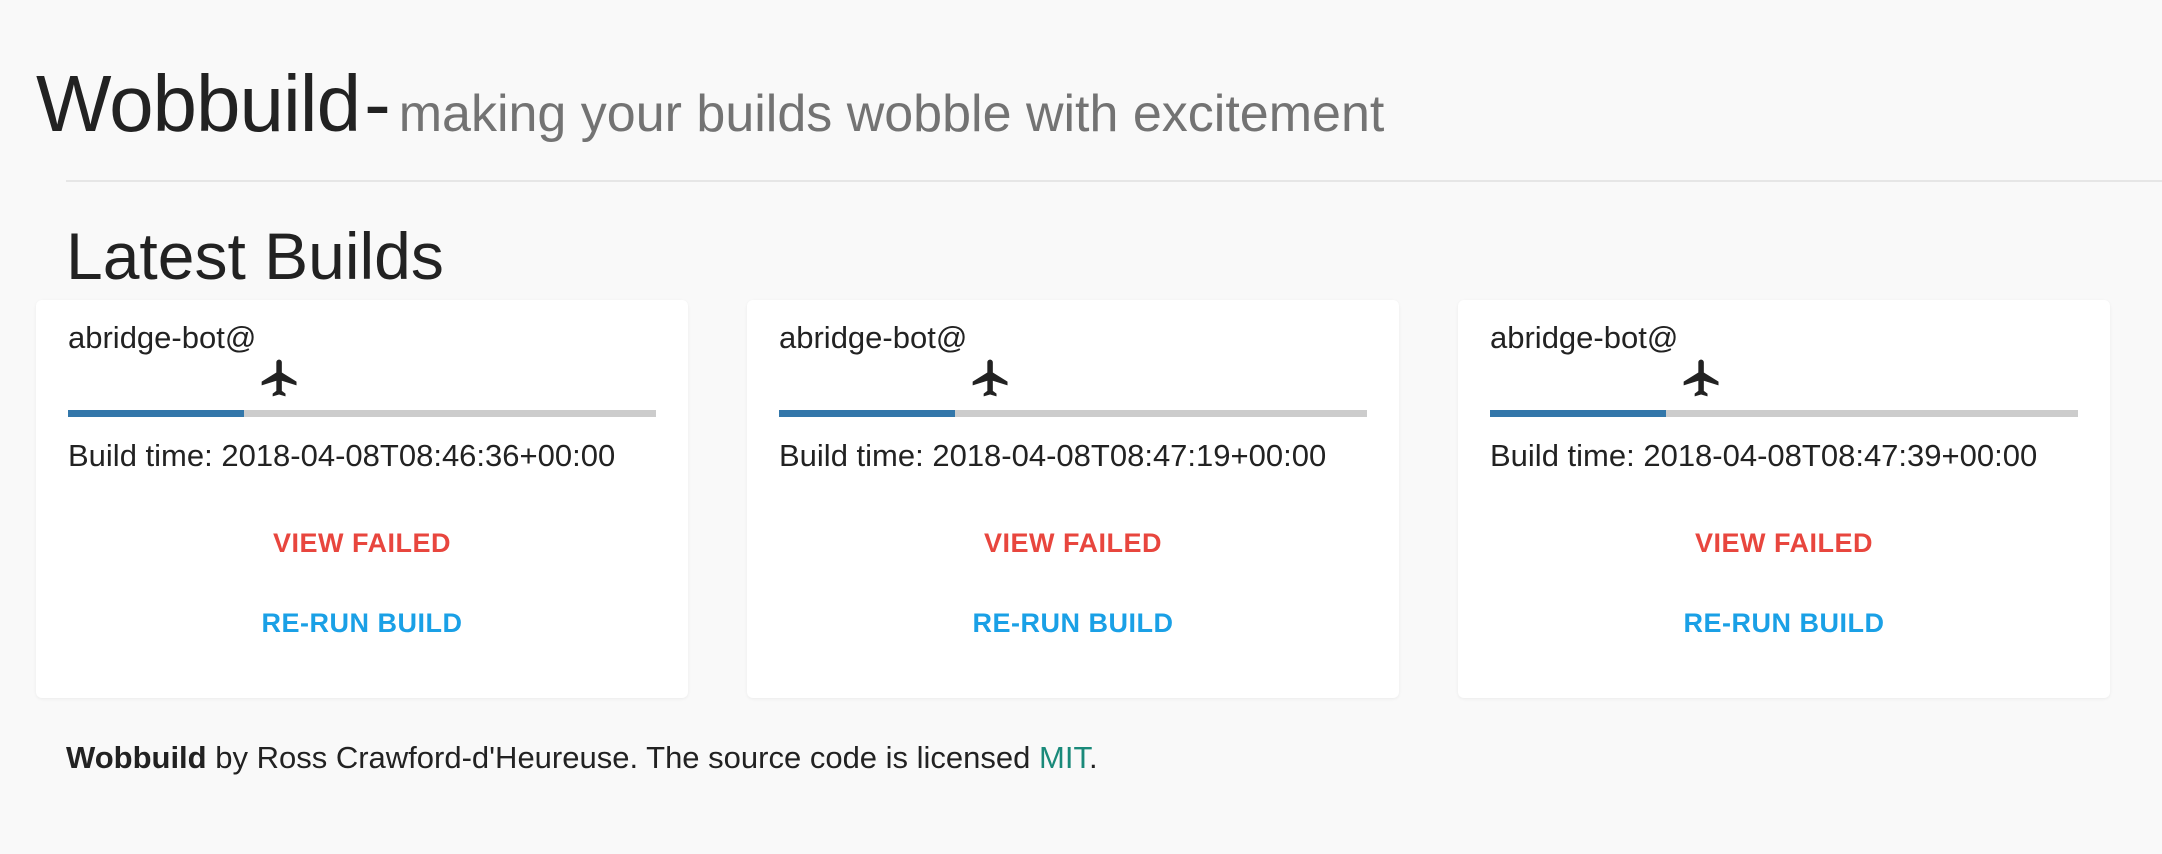 The image size is (2162, 854). Describe the element at coordinates (342, 455) in the screenshot. I see `build-time: Build time: 2018-04-08T08:46:36+00:00` at that location.